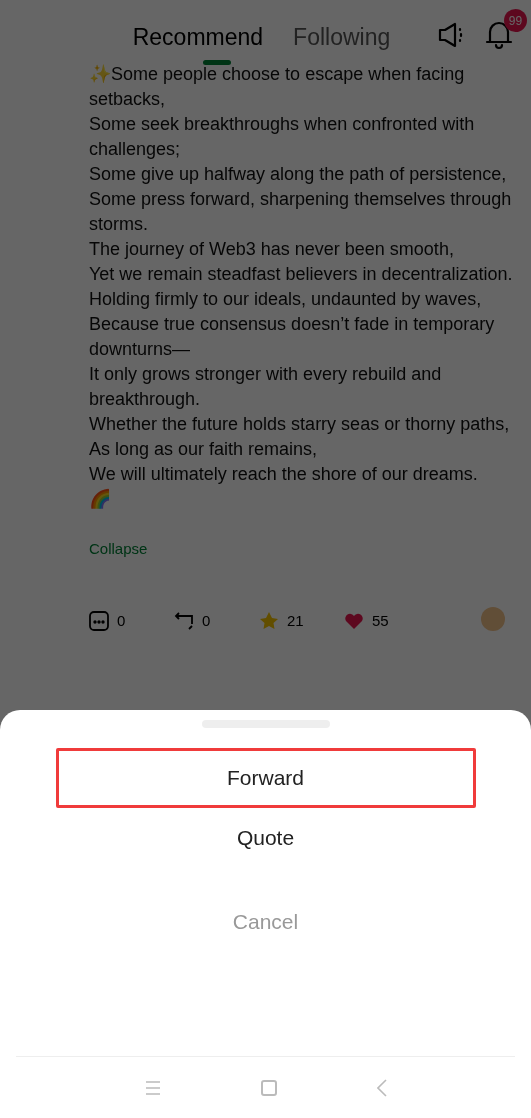 The height and width of the screenshot is (1118, 531). What do you see at coordinates (268, 1087) in the screenshot?
I see `home-icon` at bounding box center [268, 1087].